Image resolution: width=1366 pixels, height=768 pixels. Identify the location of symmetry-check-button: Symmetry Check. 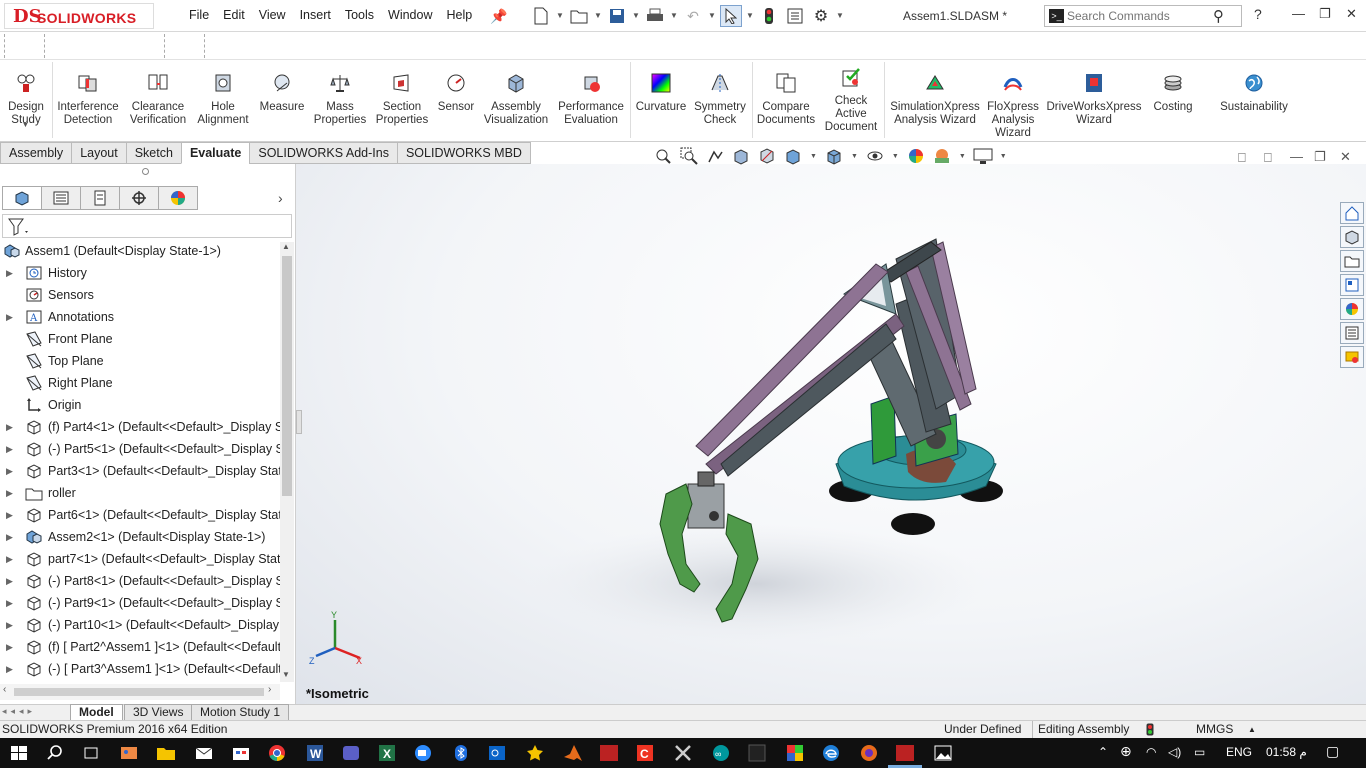
(720, 99).